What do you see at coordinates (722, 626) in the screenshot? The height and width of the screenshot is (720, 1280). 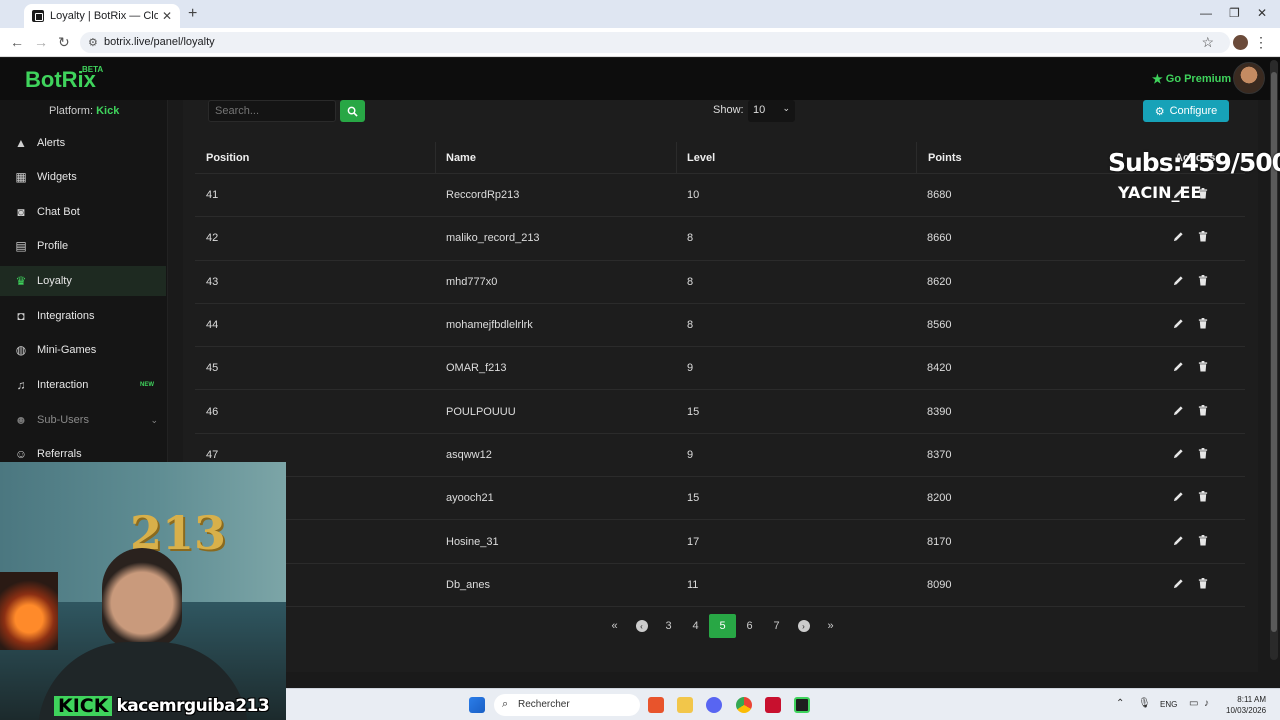 I see `page-5-button: 5` at bounding box center [722, 626].